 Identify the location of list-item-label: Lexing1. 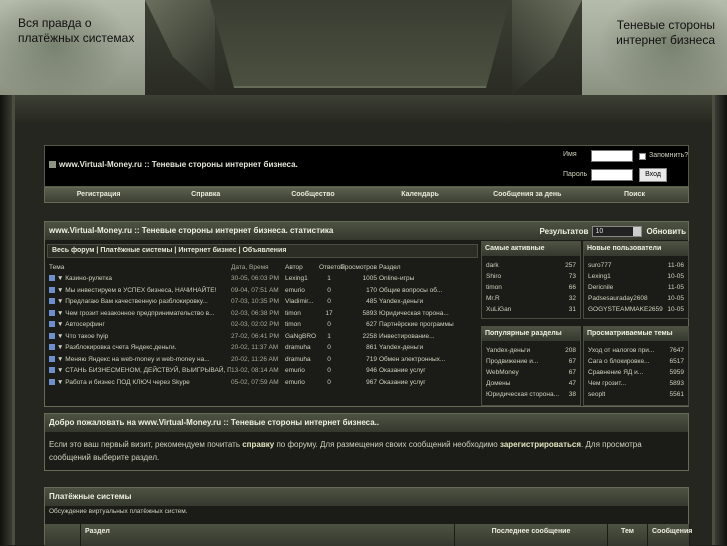
(599, 276).